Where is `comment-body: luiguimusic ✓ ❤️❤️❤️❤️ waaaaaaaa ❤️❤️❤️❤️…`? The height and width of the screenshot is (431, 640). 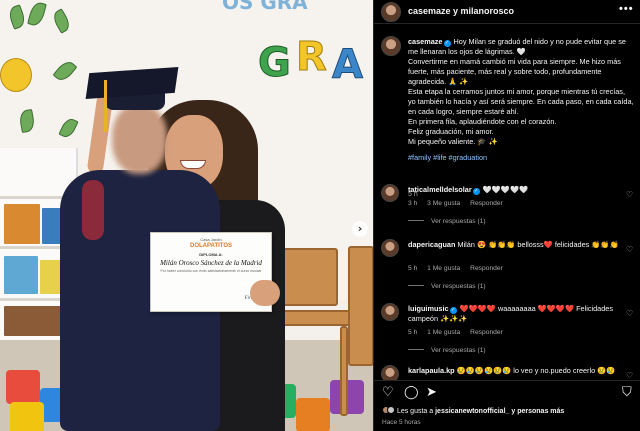 comment-body: luiguimusic ✓ ❤️❤️❤️❤️ waaaaaaaa ❤️❤️❤️❤️… is located at coordinates (515, 314).